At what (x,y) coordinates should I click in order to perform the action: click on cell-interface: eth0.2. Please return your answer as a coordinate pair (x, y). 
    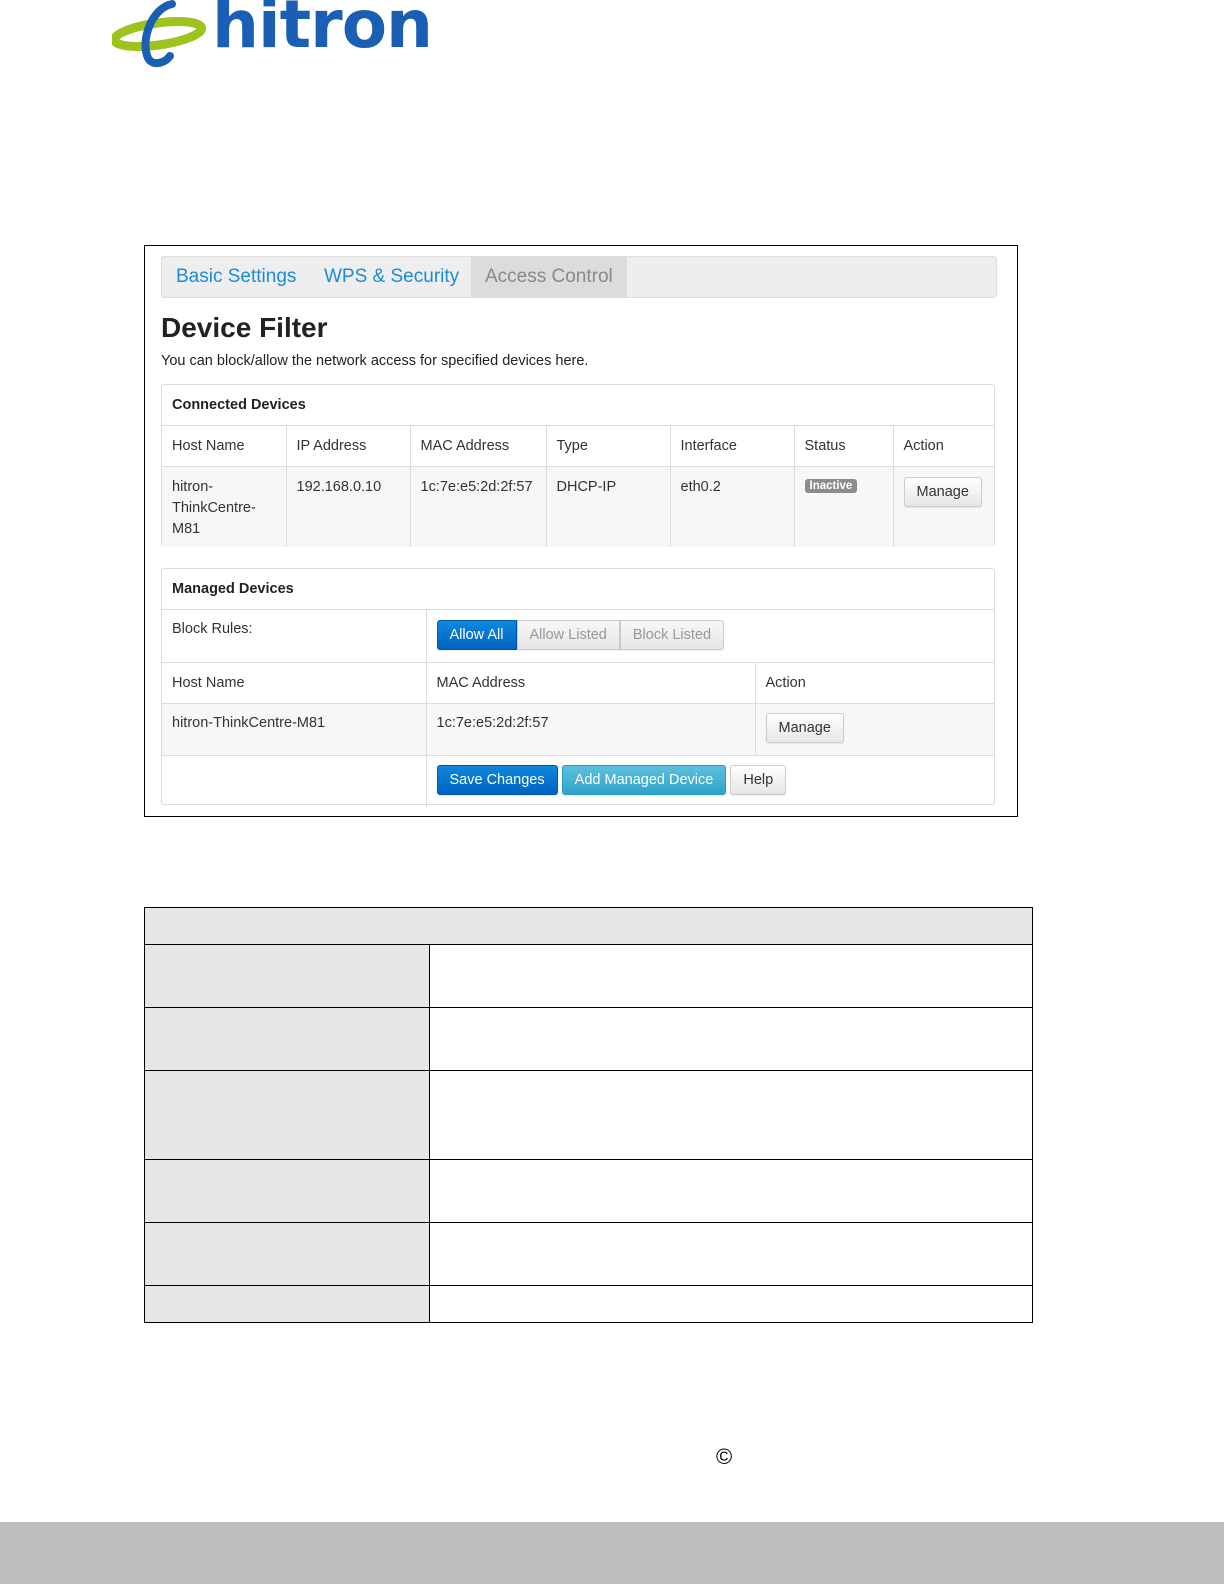
    Looking at the image, I should click on (732, 506).